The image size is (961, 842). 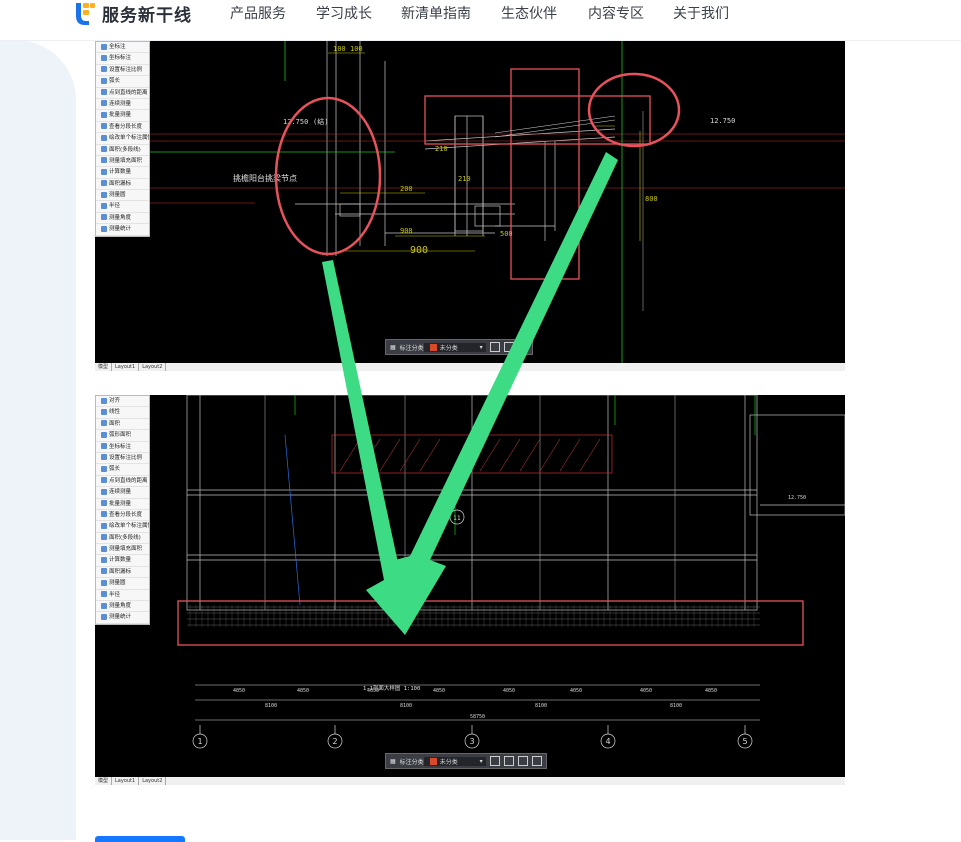 I want to click on dim-7: 4050, so click(x=646, y=691).